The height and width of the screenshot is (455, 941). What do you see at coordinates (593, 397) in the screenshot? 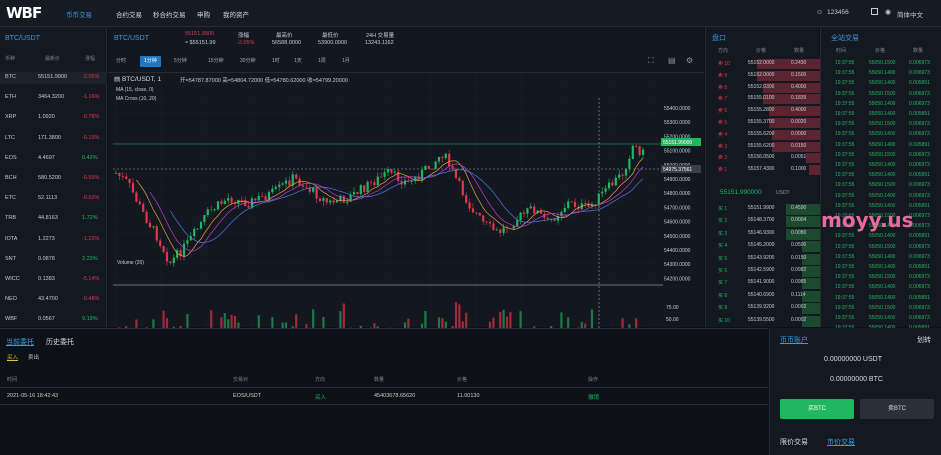
I see `cancel-order-button: 撤销` at bounding box center [593, 397].